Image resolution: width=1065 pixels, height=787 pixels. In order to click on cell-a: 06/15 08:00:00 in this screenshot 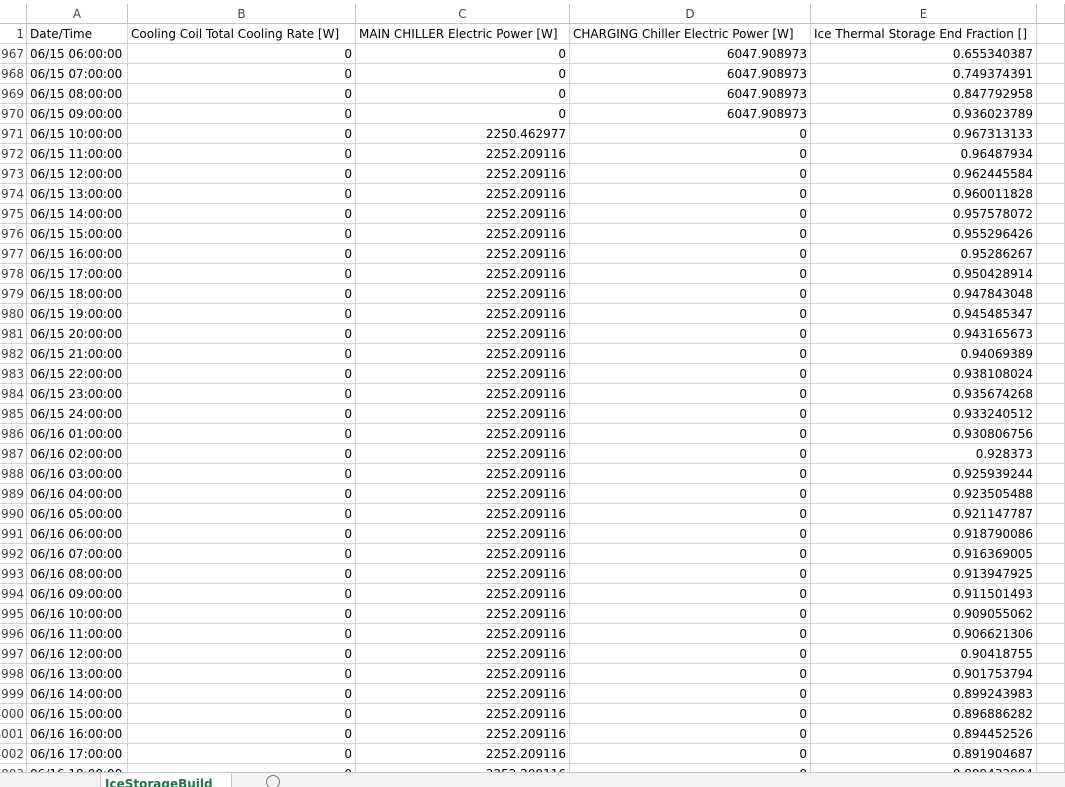, I will do `click(77, 94)`.